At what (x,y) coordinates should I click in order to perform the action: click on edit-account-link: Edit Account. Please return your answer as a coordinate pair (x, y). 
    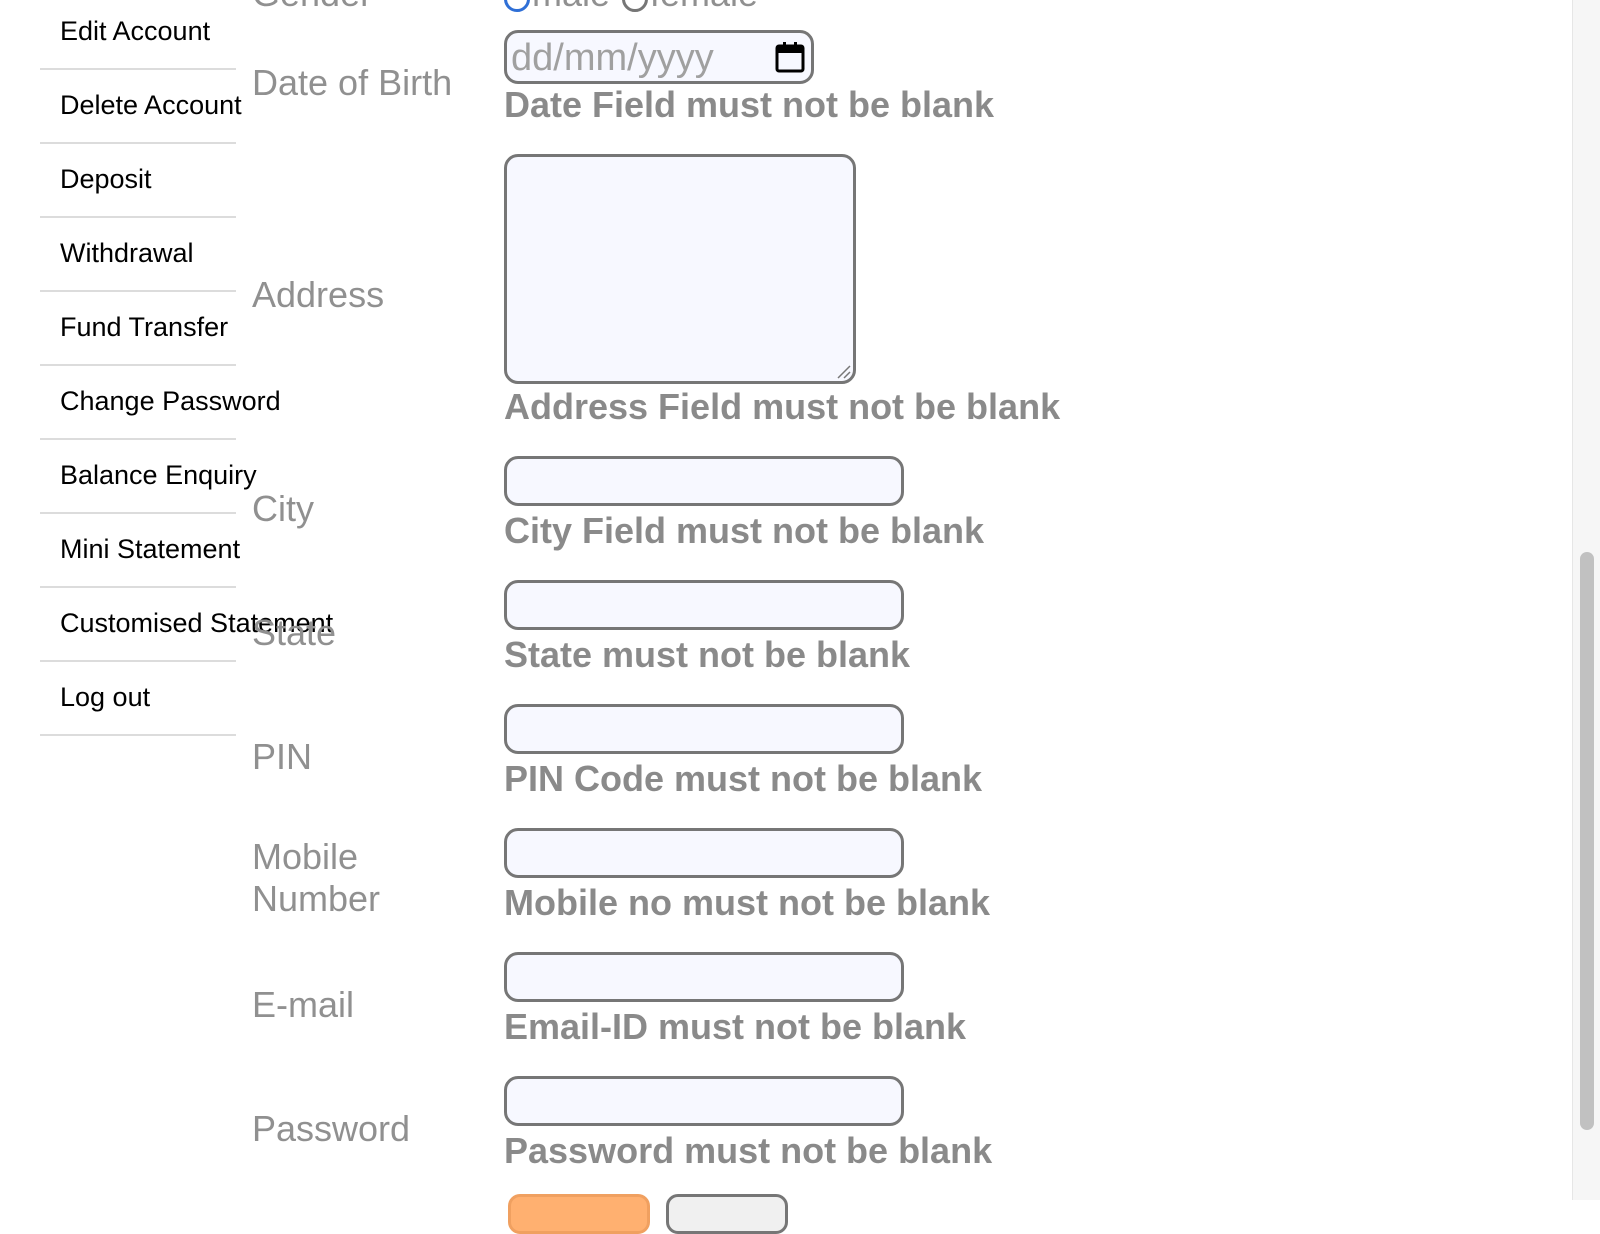
    Looking at the image, I should click on (135, 31).